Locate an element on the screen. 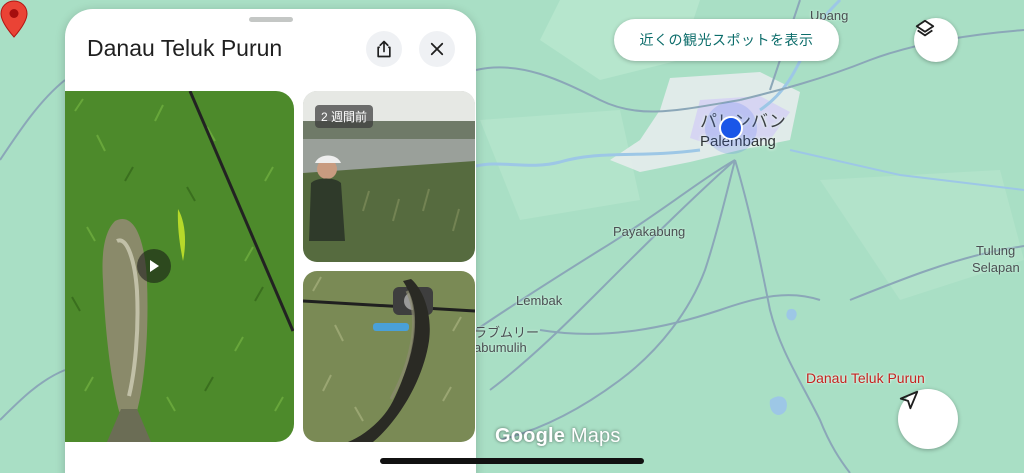  google-logo-text: Google is located at coordinates (530, 436).